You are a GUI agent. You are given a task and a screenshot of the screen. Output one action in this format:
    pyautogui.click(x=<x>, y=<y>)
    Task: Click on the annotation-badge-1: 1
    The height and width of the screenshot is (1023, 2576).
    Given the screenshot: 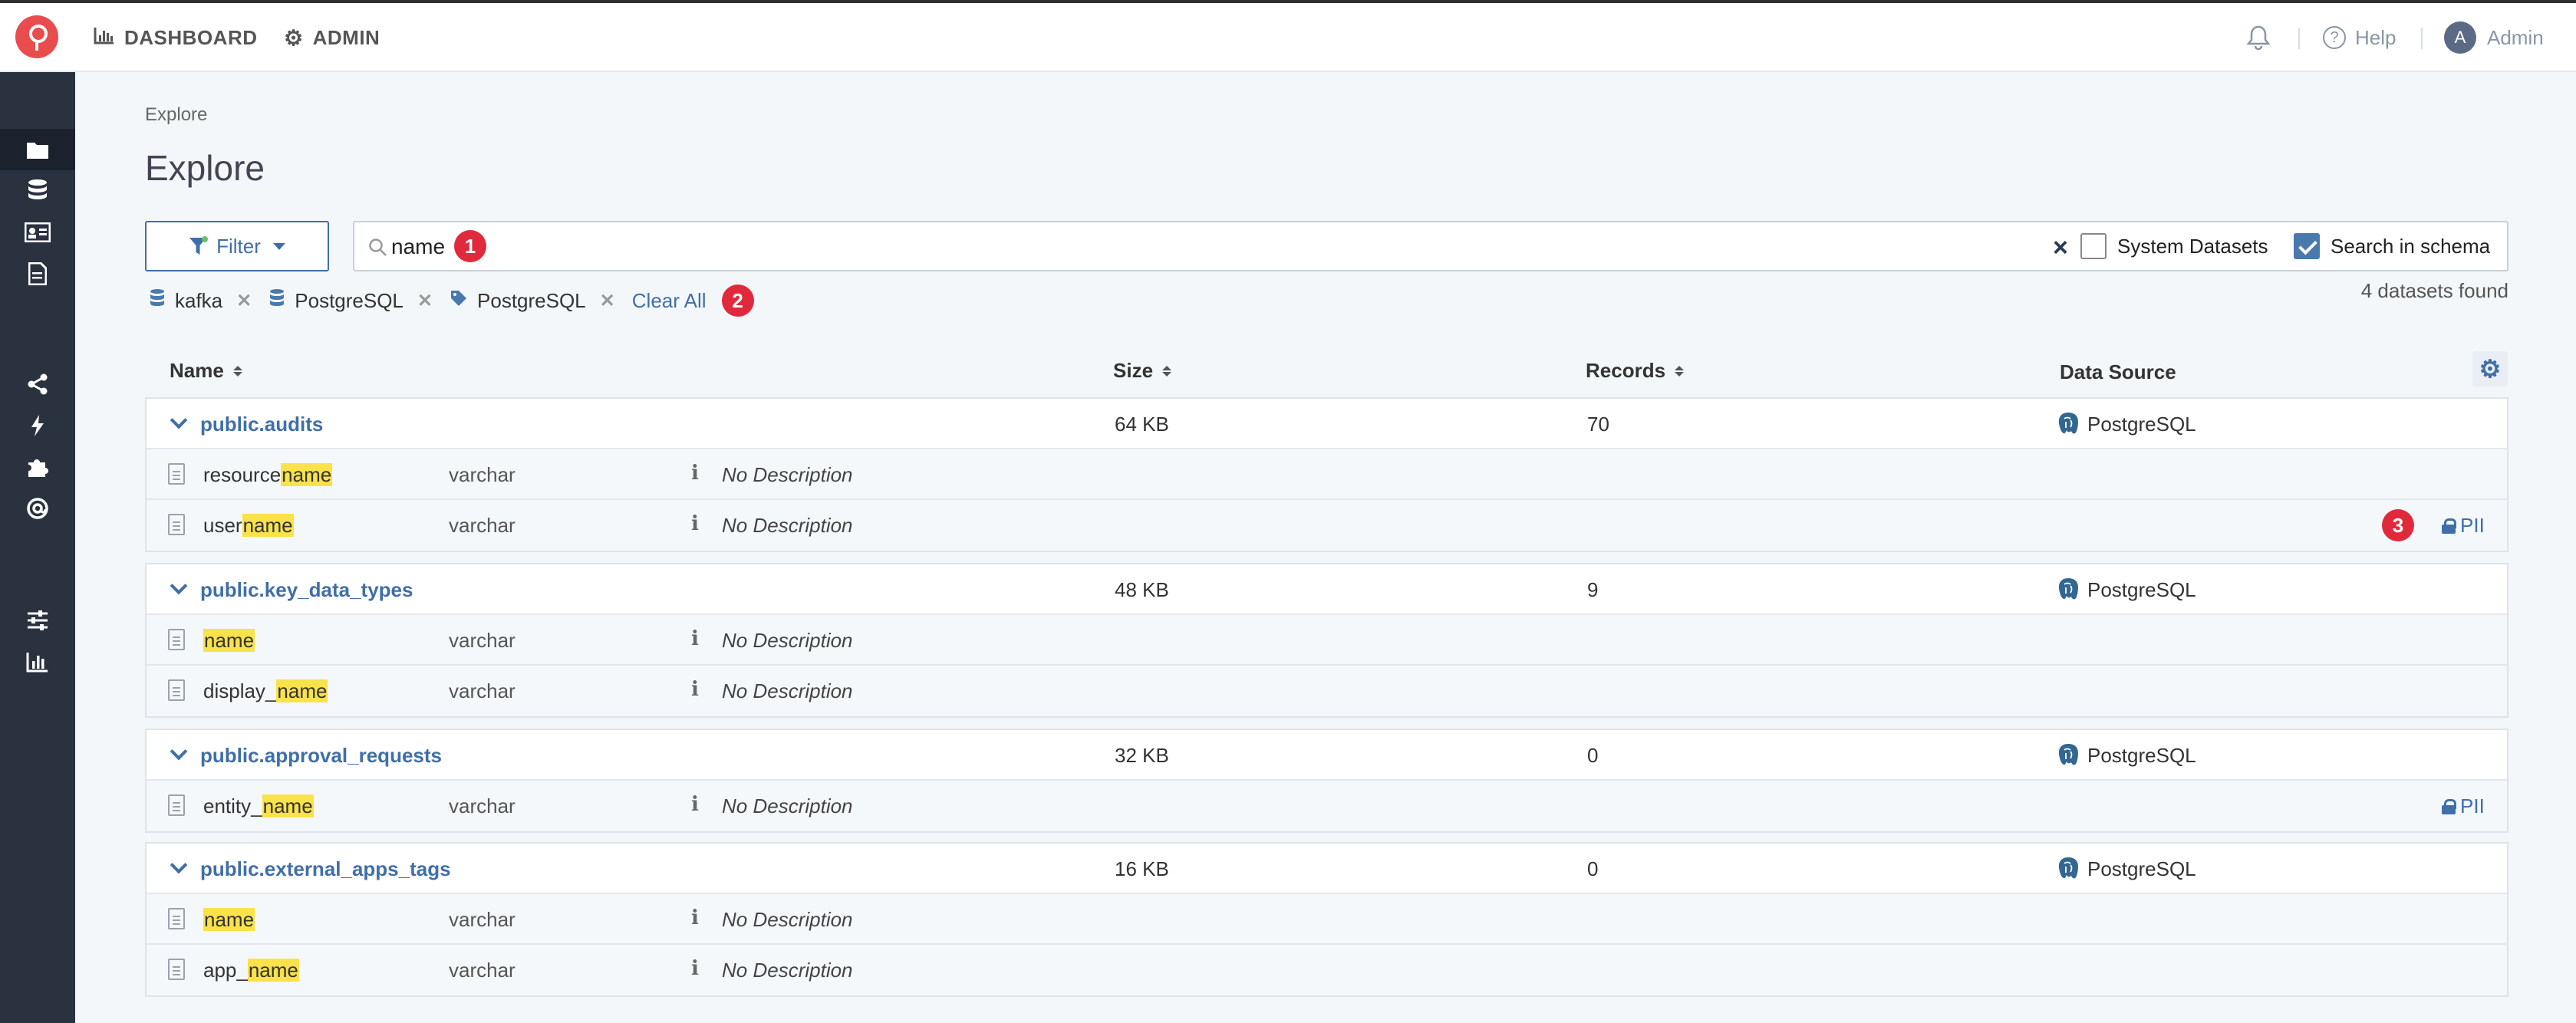 What is the action you would take?
    pyautogui.click(x=470, y=246)
    